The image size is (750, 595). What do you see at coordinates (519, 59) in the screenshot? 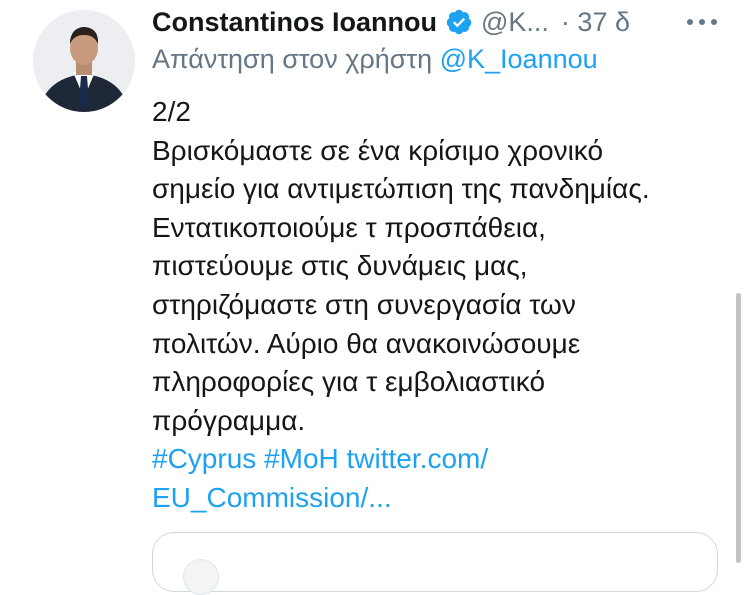
I see `reply-mention-link: @K_Ioannou` at bounding box center [519, 59].